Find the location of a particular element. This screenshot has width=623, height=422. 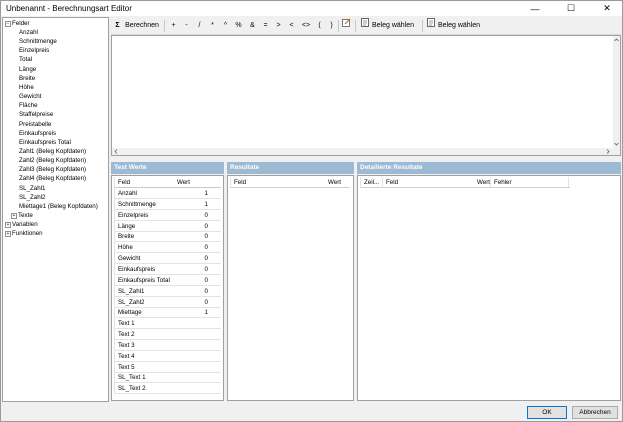

tree-node-felder: − Felder is located at coordinates (17, 23).